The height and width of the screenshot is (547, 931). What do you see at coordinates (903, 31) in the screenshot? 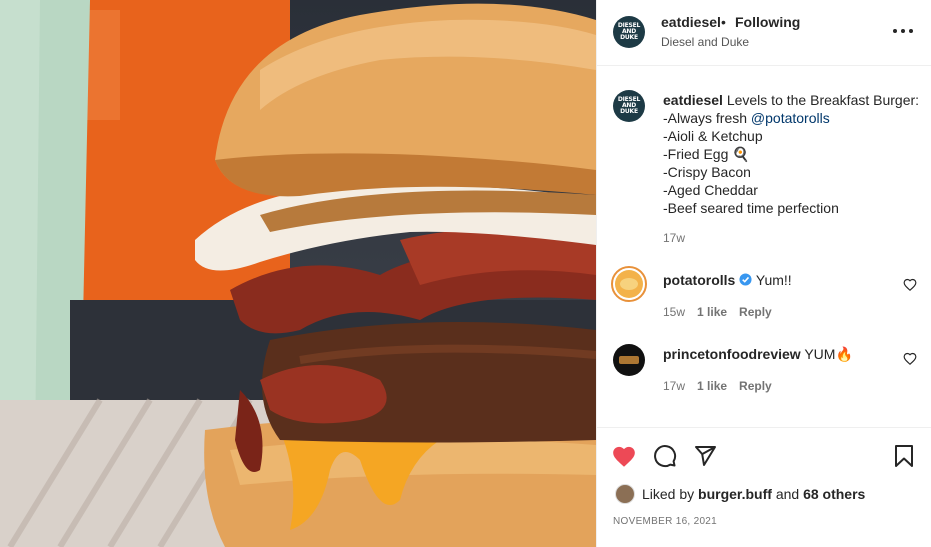
I see `more-icon` at bounding box center [903, 31].